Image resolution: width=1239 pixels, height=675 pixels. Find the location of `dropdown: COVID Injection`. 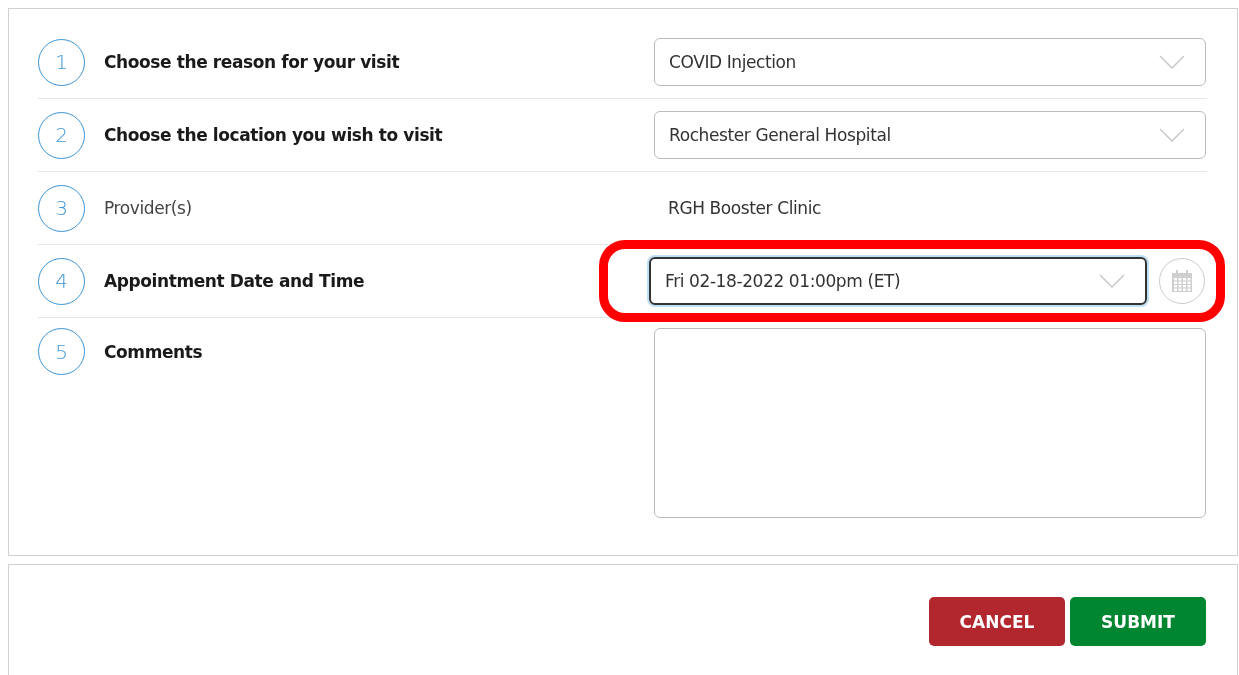

dropdown: COVID Injection is located at coordinates (930, 62).